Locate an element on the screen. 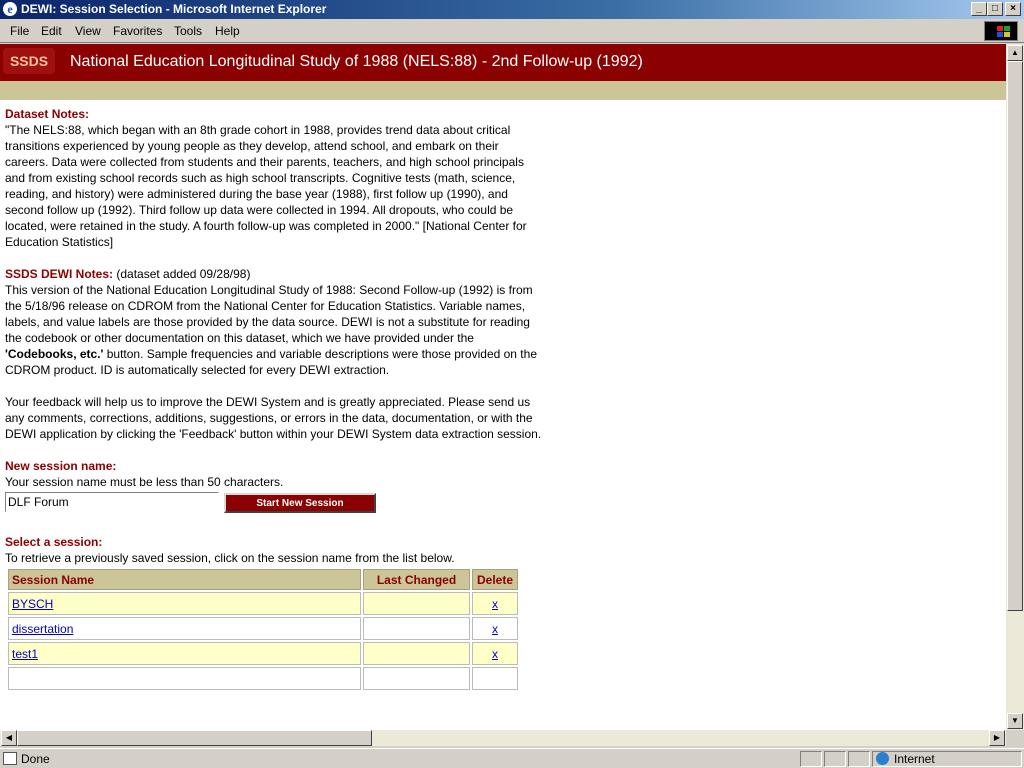 The width and height of the screenshot is (1024, 768). new-session-heading: New session name: is located at coordinates (61, 466).